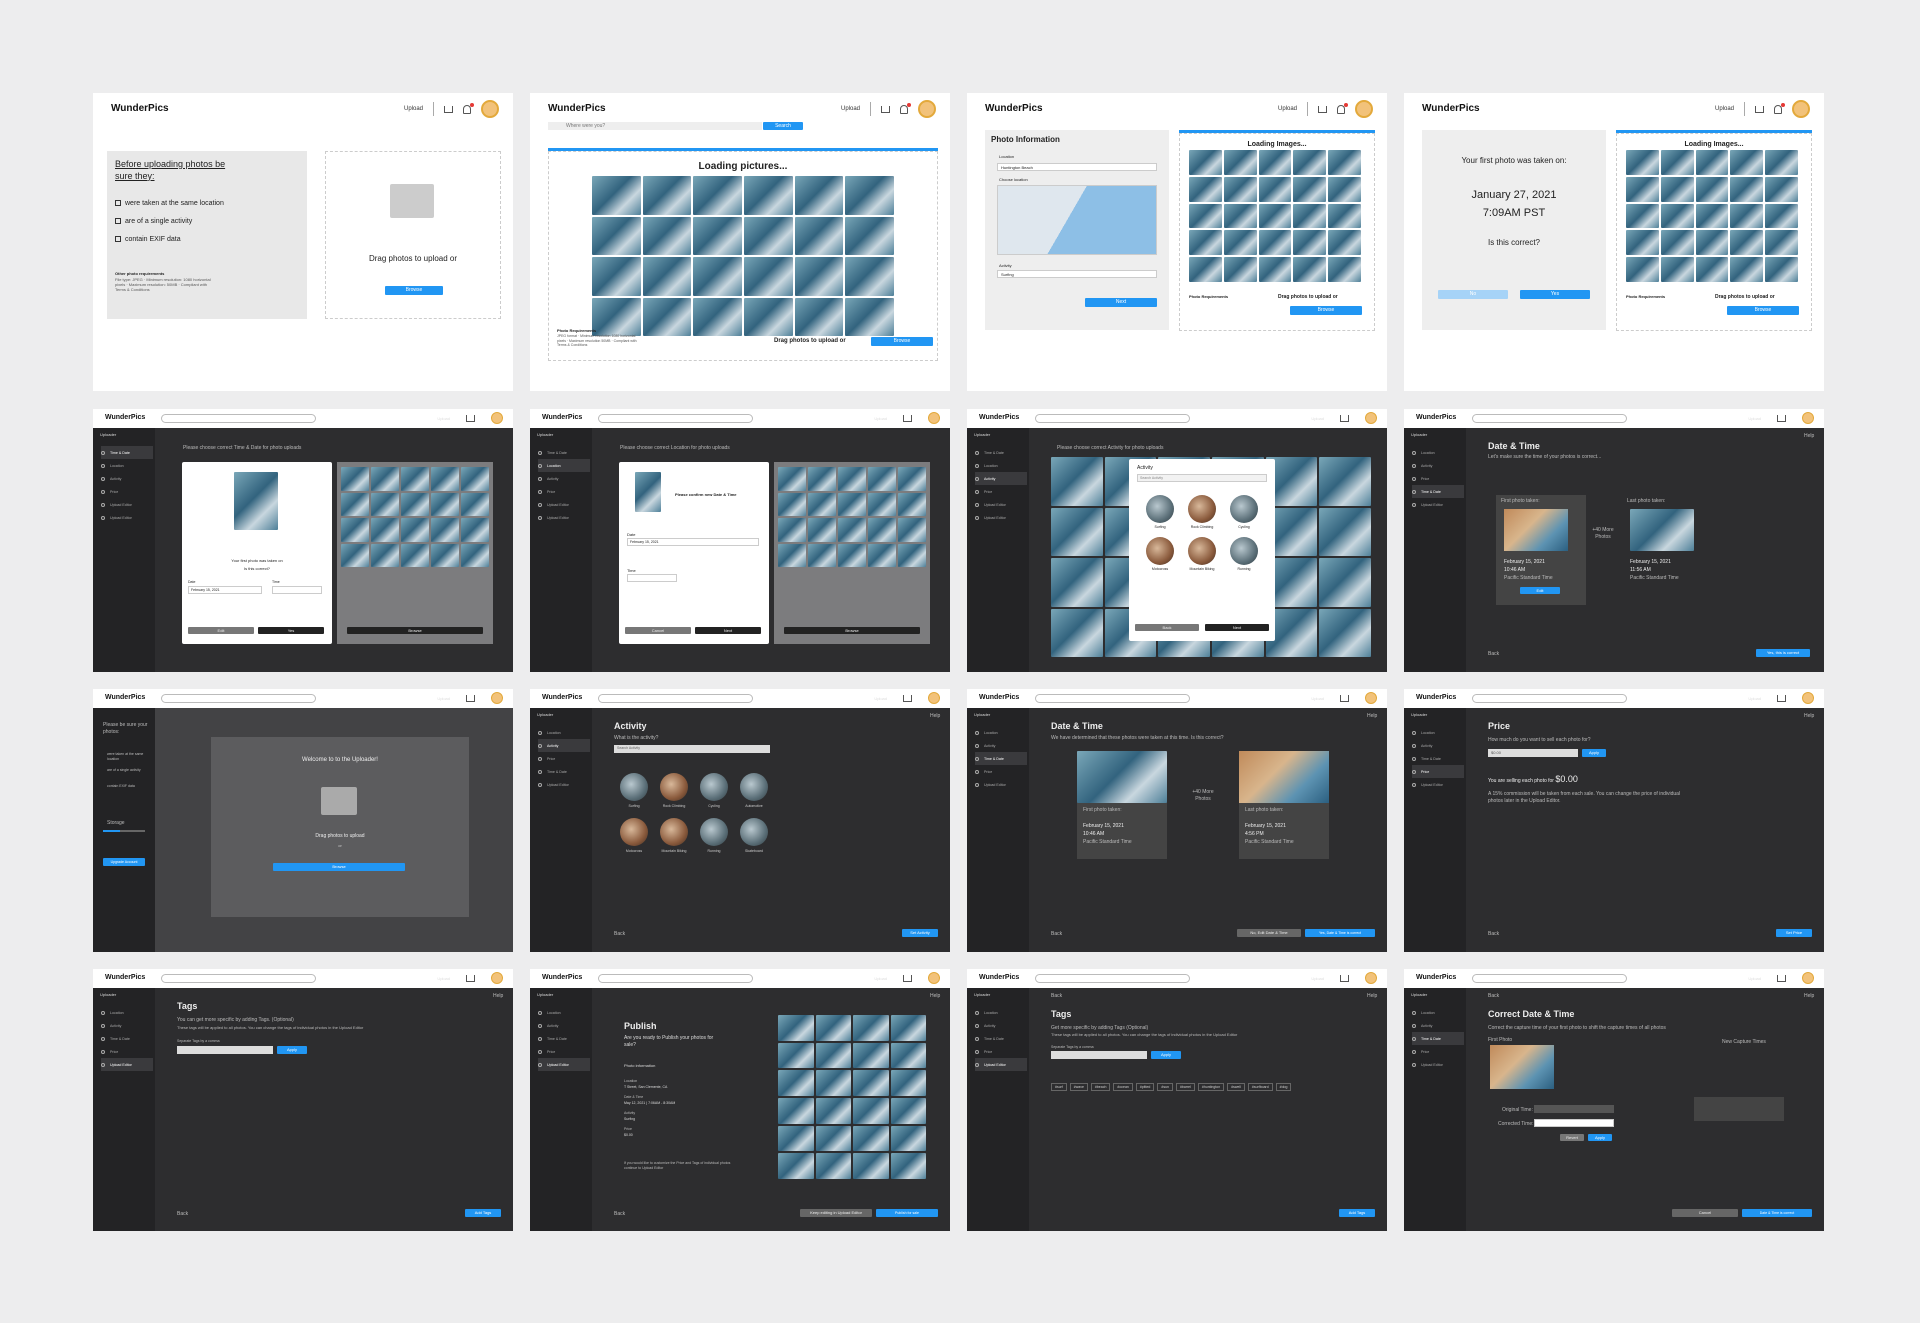 The image size is (1920, 1323). I want to click on set-activity-button: Set Activity, so click(920, 933).